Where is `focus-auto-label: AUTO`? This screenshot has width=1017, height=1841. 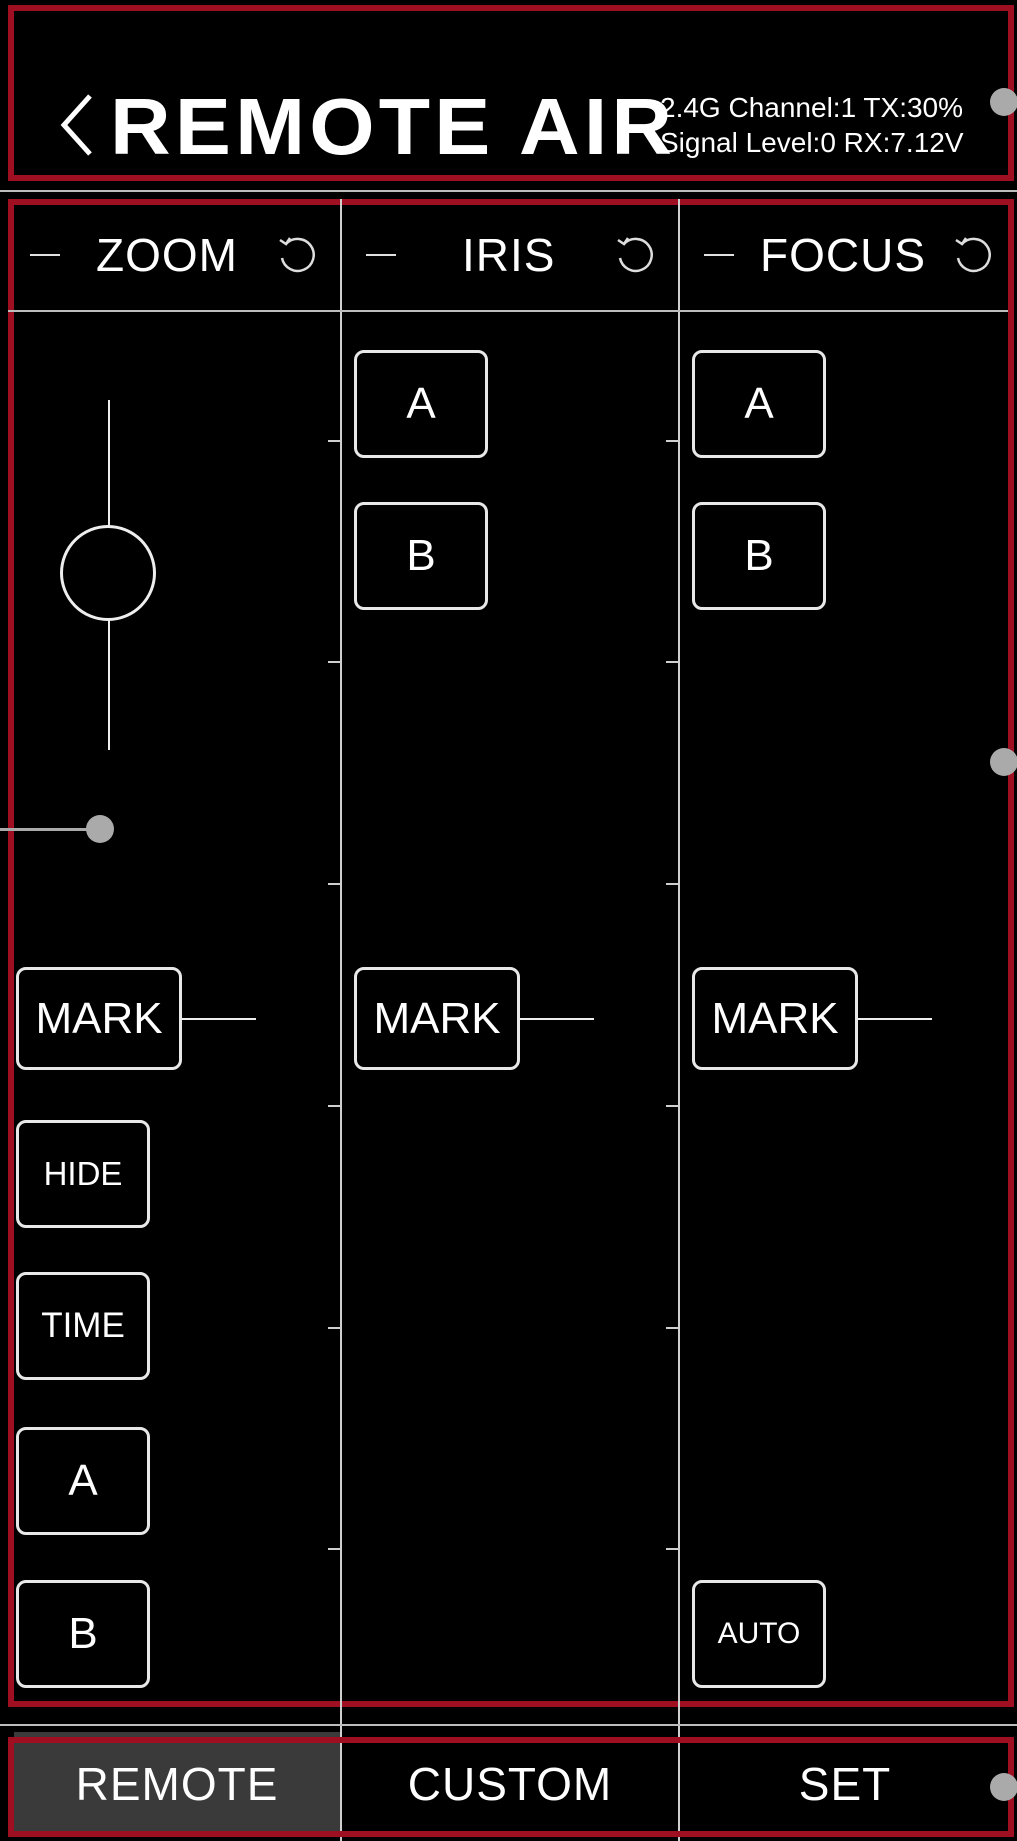
focus-auto-label: AUTO is located at coordinates (759, 1633).